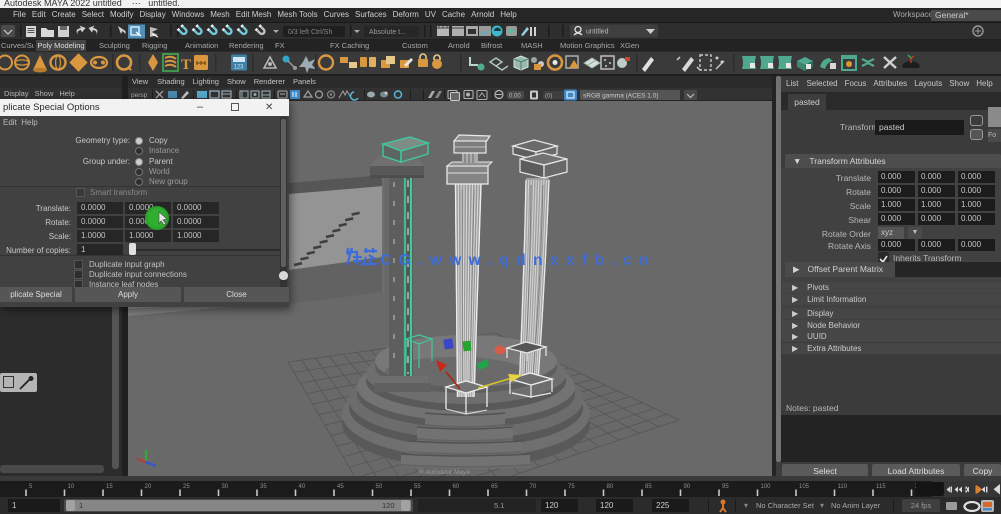 The width and height of the screenshot is (1001, 514). Describe the element at coordinates (239, 68) in the screenshot. I see `svg-text: 123` at that location.